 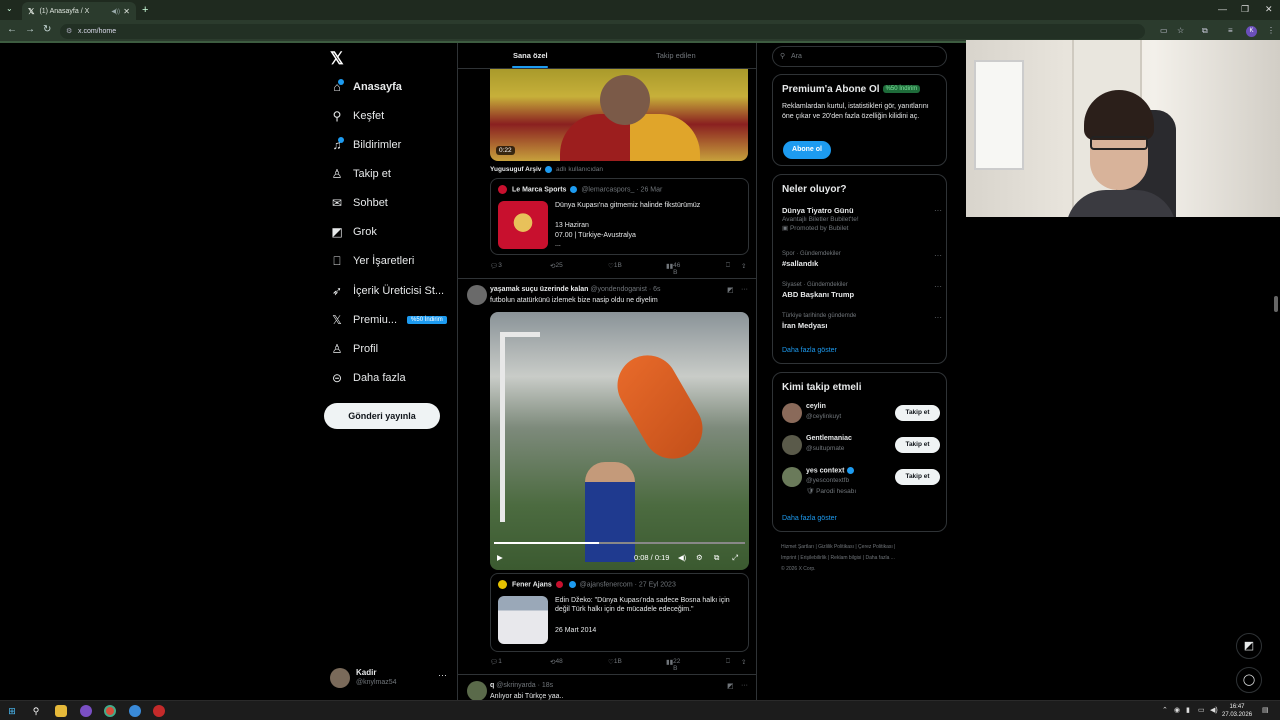 I want to click on close-window-button: ✕, so click(x=1269, y=9).